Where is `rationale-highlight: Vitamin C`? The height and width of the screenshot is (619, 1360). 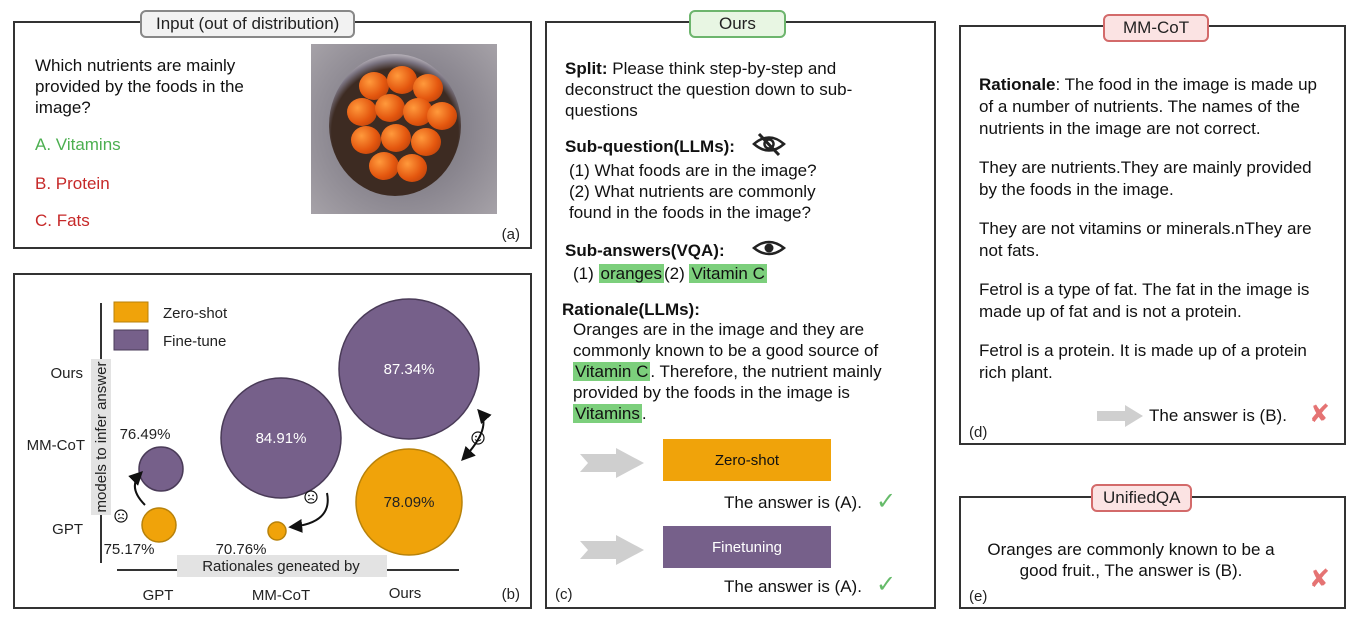
rationale-highlight: Vitamin C is located at coordinates (612, 371).